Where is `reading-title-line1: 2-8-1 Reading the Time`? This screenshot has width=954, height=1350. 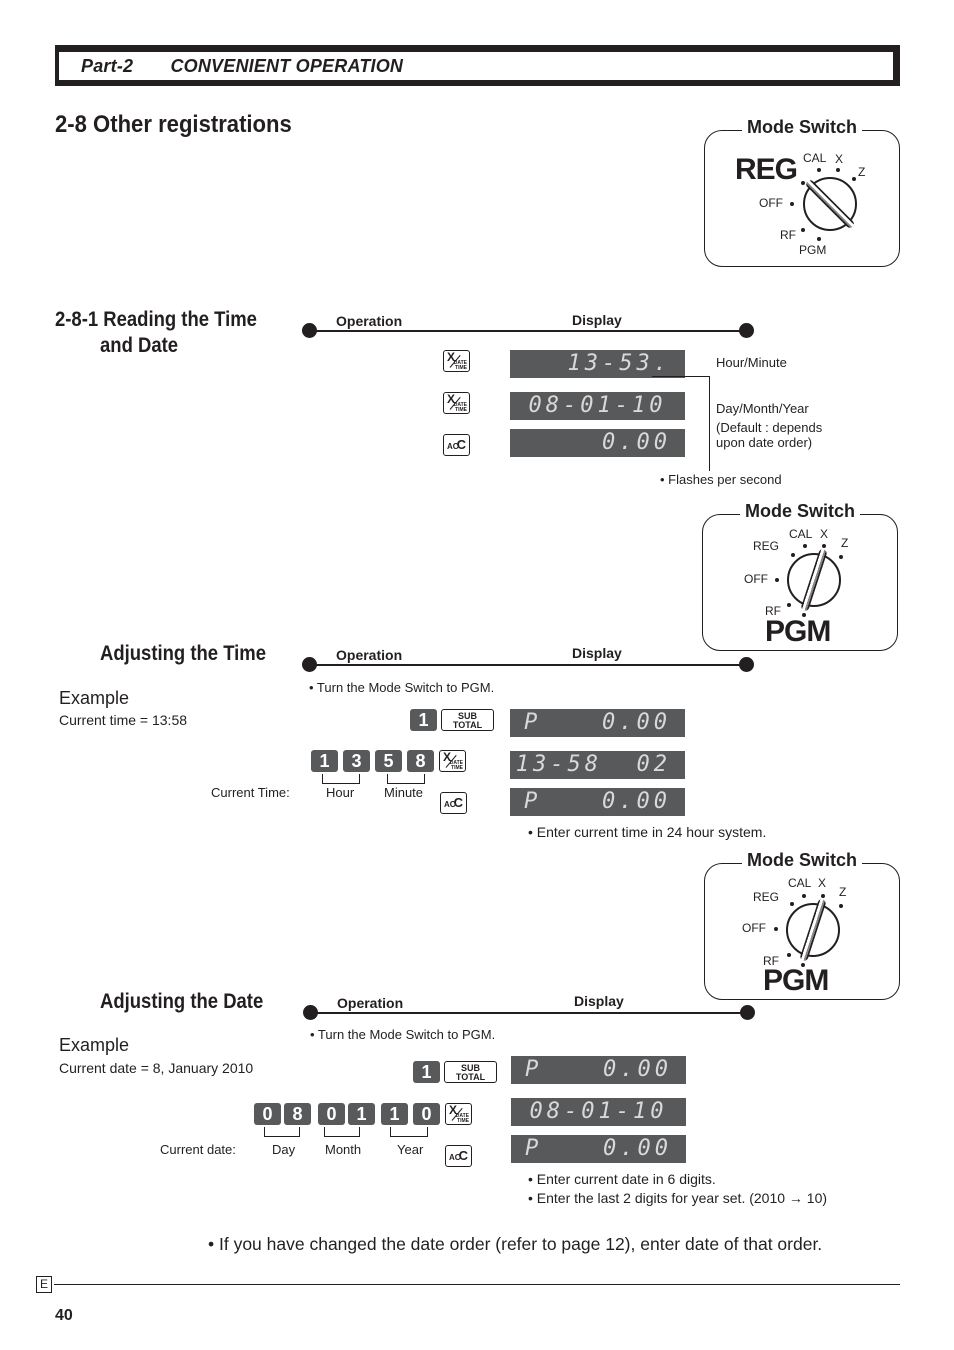
reading-title-line1: 2-8-1 Reading the Time is located at coordinates (156, 319).